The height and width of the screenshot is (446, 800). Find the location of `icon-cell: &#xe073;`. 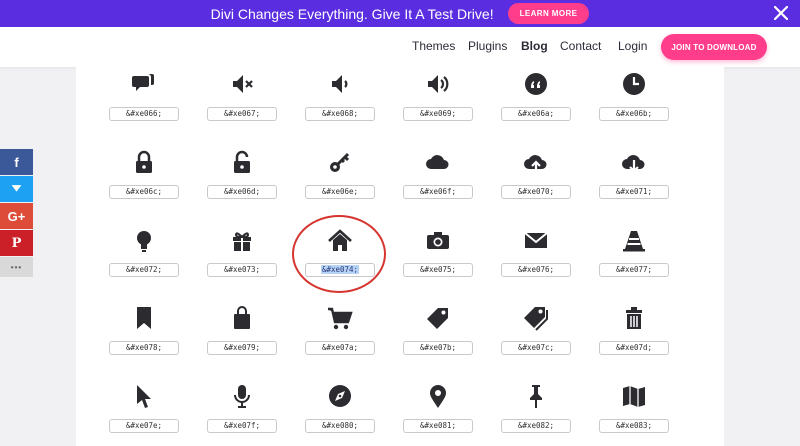

icon-cell: &#xe073; is located at coordinates (242, 256).